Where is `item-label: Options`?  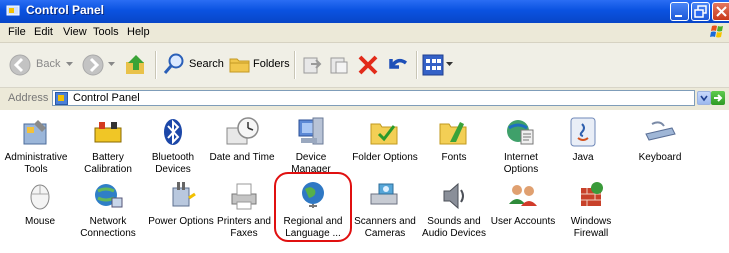 item-label: Options is located at coordinates (521, 169).